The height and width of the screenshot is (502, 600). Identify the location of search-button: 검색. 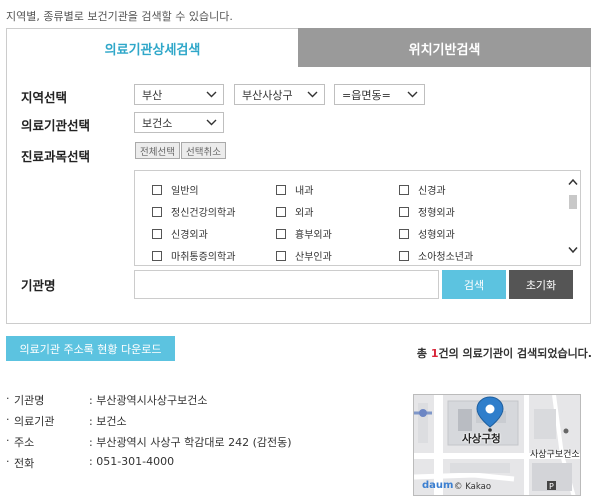
(474, 284).